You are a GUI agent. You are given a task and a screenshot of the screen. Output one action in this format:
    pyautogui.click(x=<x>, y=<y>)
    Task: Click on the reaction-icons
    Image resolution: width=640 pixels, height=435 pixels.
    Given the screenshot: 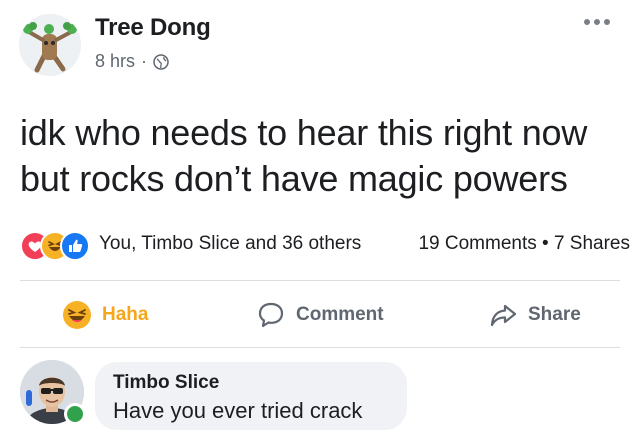 What is the action you would take?
    pyautogui.click(x=60, y=246)
    